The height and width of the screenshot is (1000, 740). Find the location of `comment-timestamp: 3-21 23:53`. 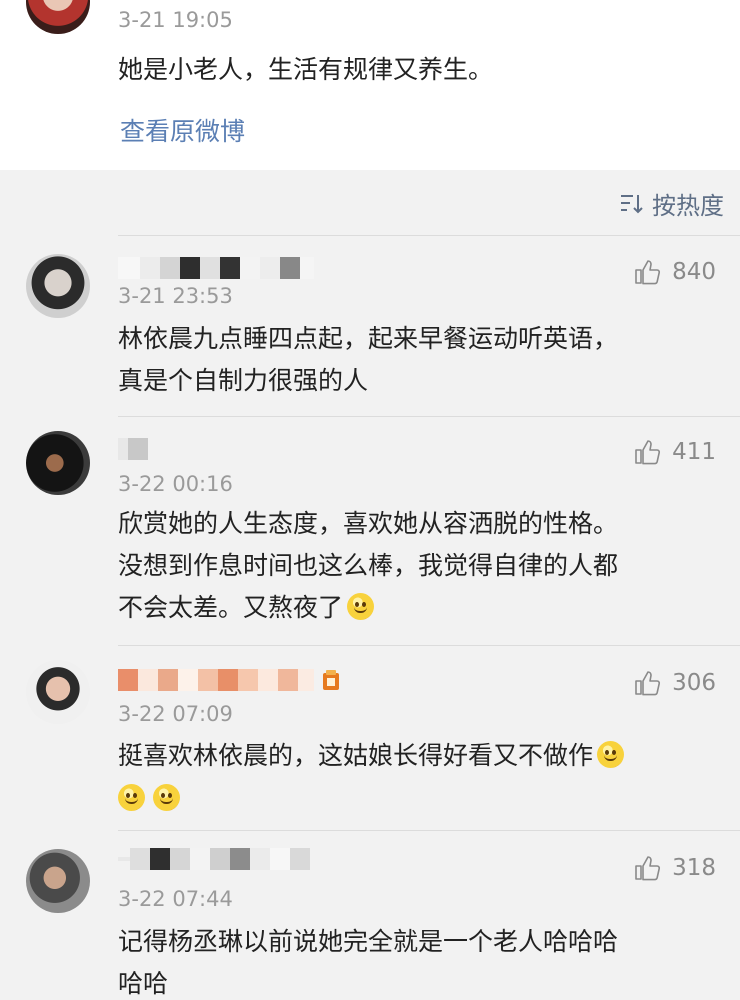

comment-timestamp: 3-21 23:53 is located at coordinates (175, 296).